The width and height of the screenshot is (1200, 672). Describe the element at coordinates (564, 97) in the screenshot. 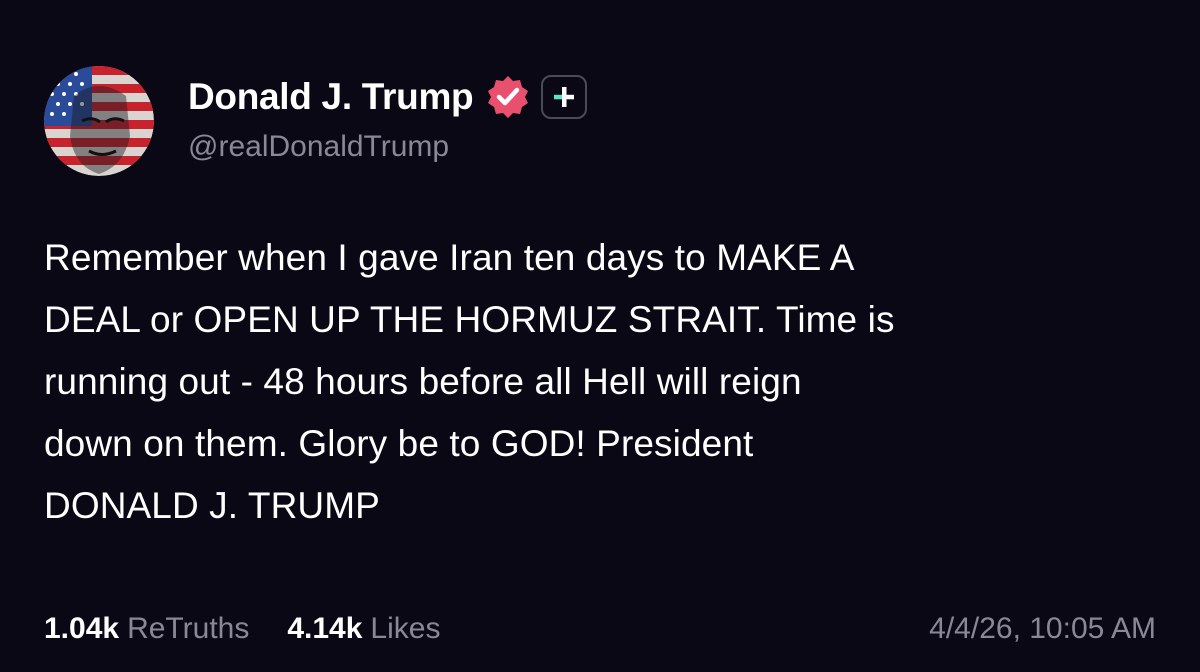

I see `plus-badge-icon` at that location.